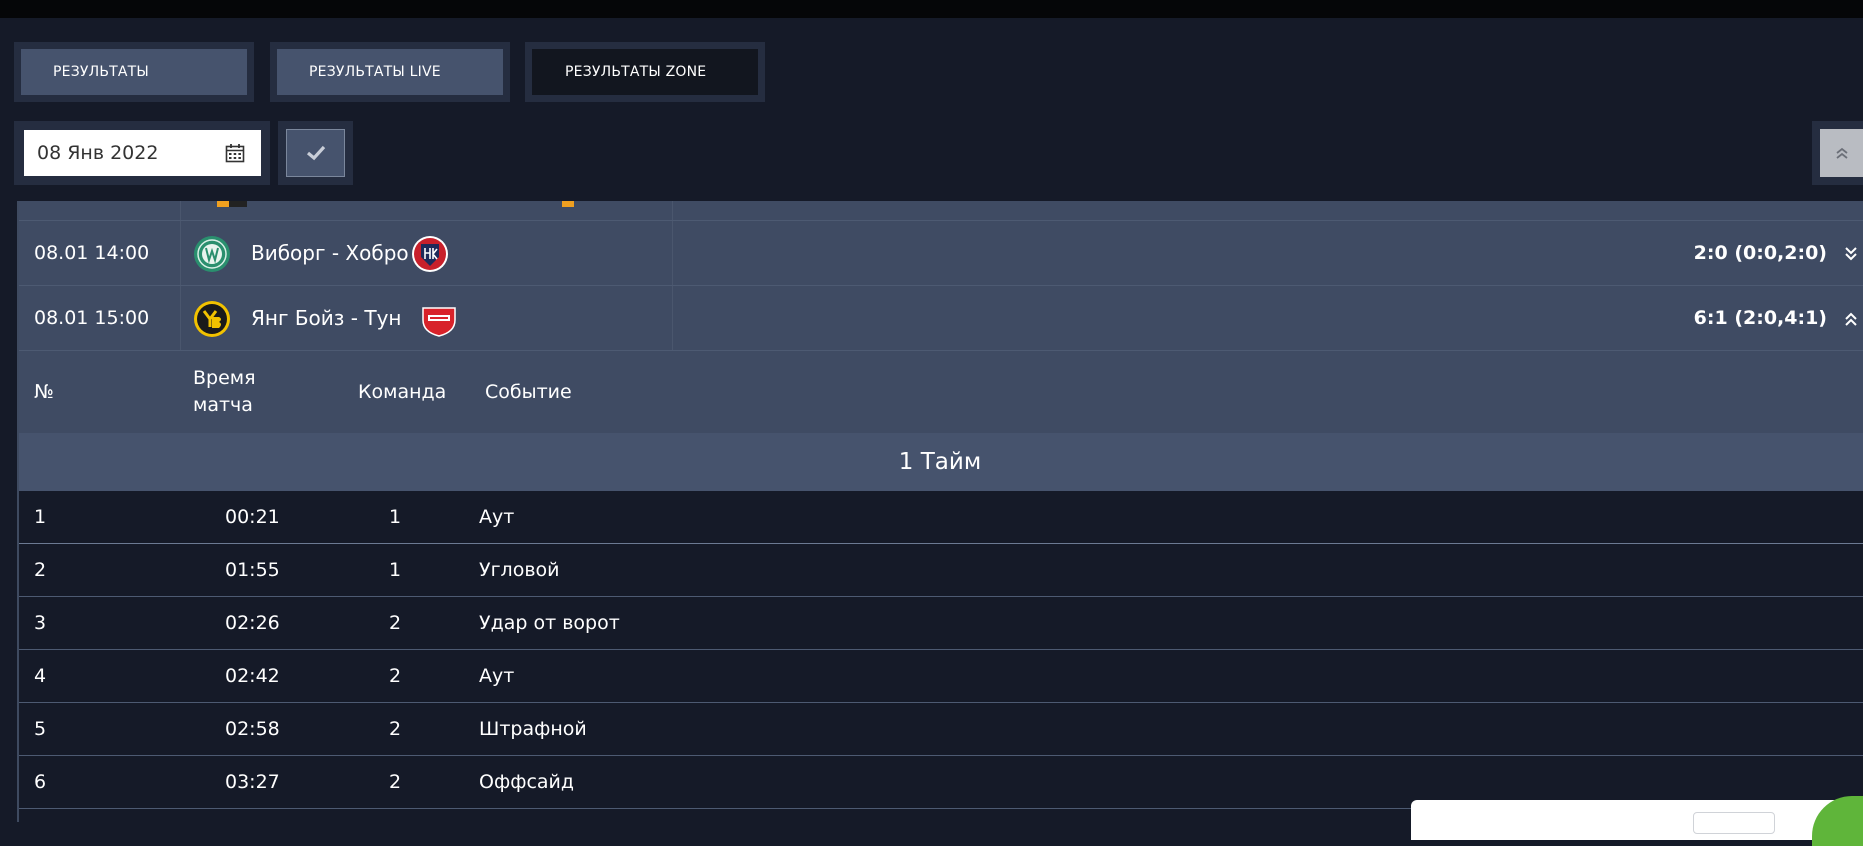 Image resolution: width=1863 pixels, height=846 pixels. What do you see at coordinates (224, 391) in the screenshot?
I see `header-match-time: Время матча` at bounding box center [224, 391].